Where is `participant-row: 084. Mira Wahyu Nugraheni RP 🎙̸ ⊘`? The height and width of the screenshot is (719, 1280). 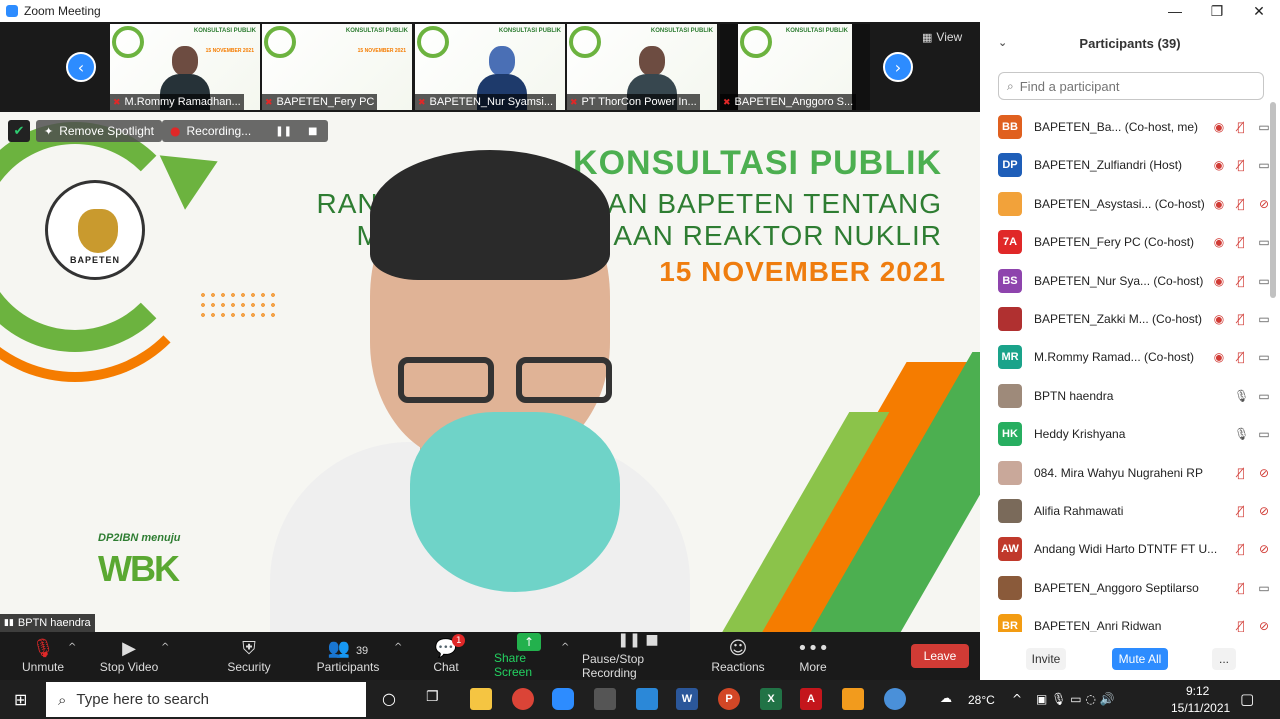 participant-row: 084. Mira Wahyu Nugraheni RP 🎙̸ ⊘ is located at coordinates (1126, 473).